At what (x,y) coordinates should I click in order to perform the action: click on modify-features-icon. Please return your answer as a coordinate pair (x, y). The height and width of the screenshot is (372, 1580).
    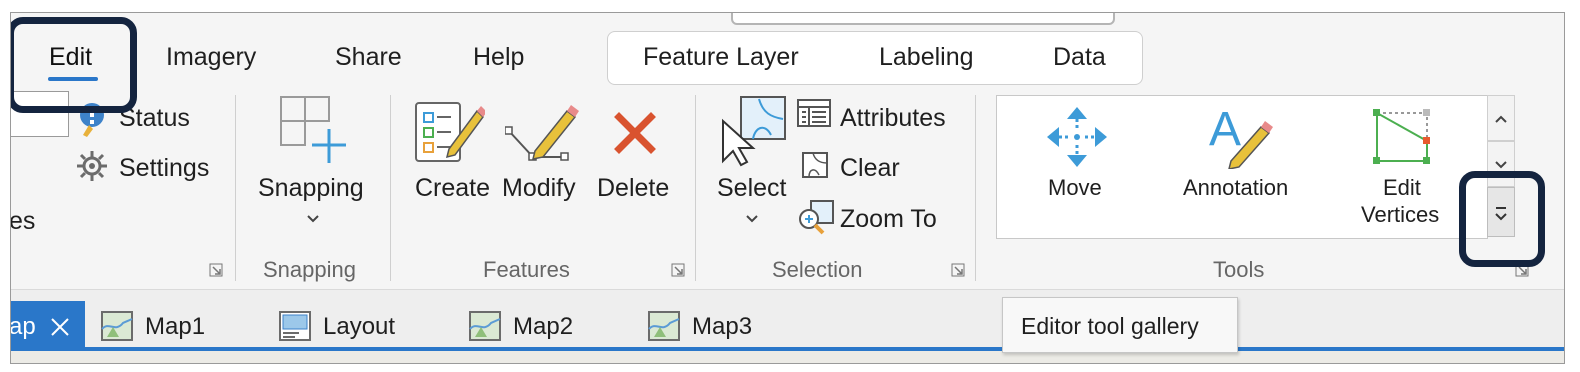
    Looking at the image, I should click on (544, 136).